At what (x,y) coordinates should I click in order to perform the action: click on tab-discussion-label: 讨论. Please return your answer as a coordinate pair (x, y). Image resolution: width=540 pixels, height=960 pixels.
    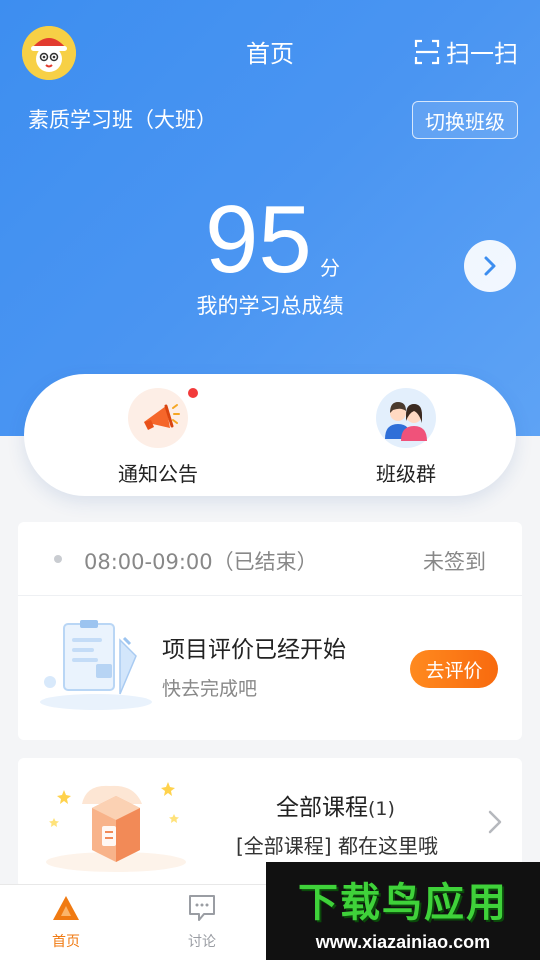
    Looking at the image, I should click on (202, 942).